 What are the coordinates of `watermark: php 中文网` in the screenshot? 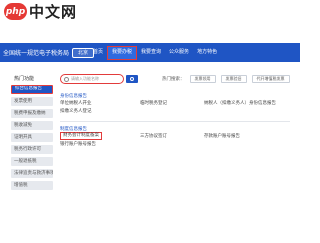 It's located at (40, 11).